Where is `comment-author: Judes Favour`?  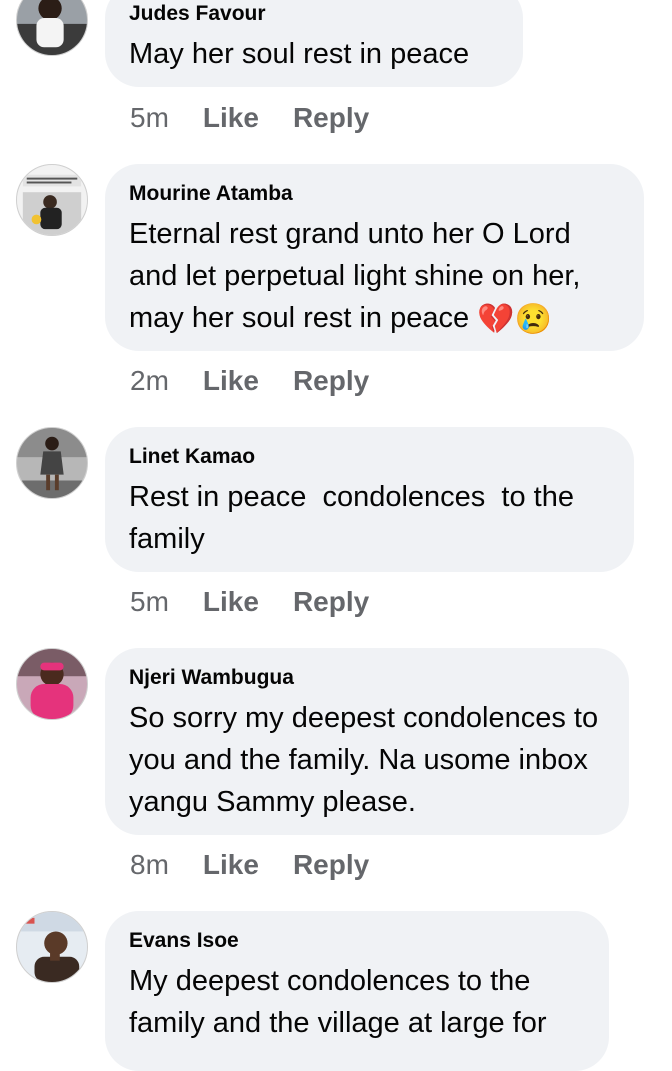
comment-author: Judes Favour is located at coordinates (314, 14).